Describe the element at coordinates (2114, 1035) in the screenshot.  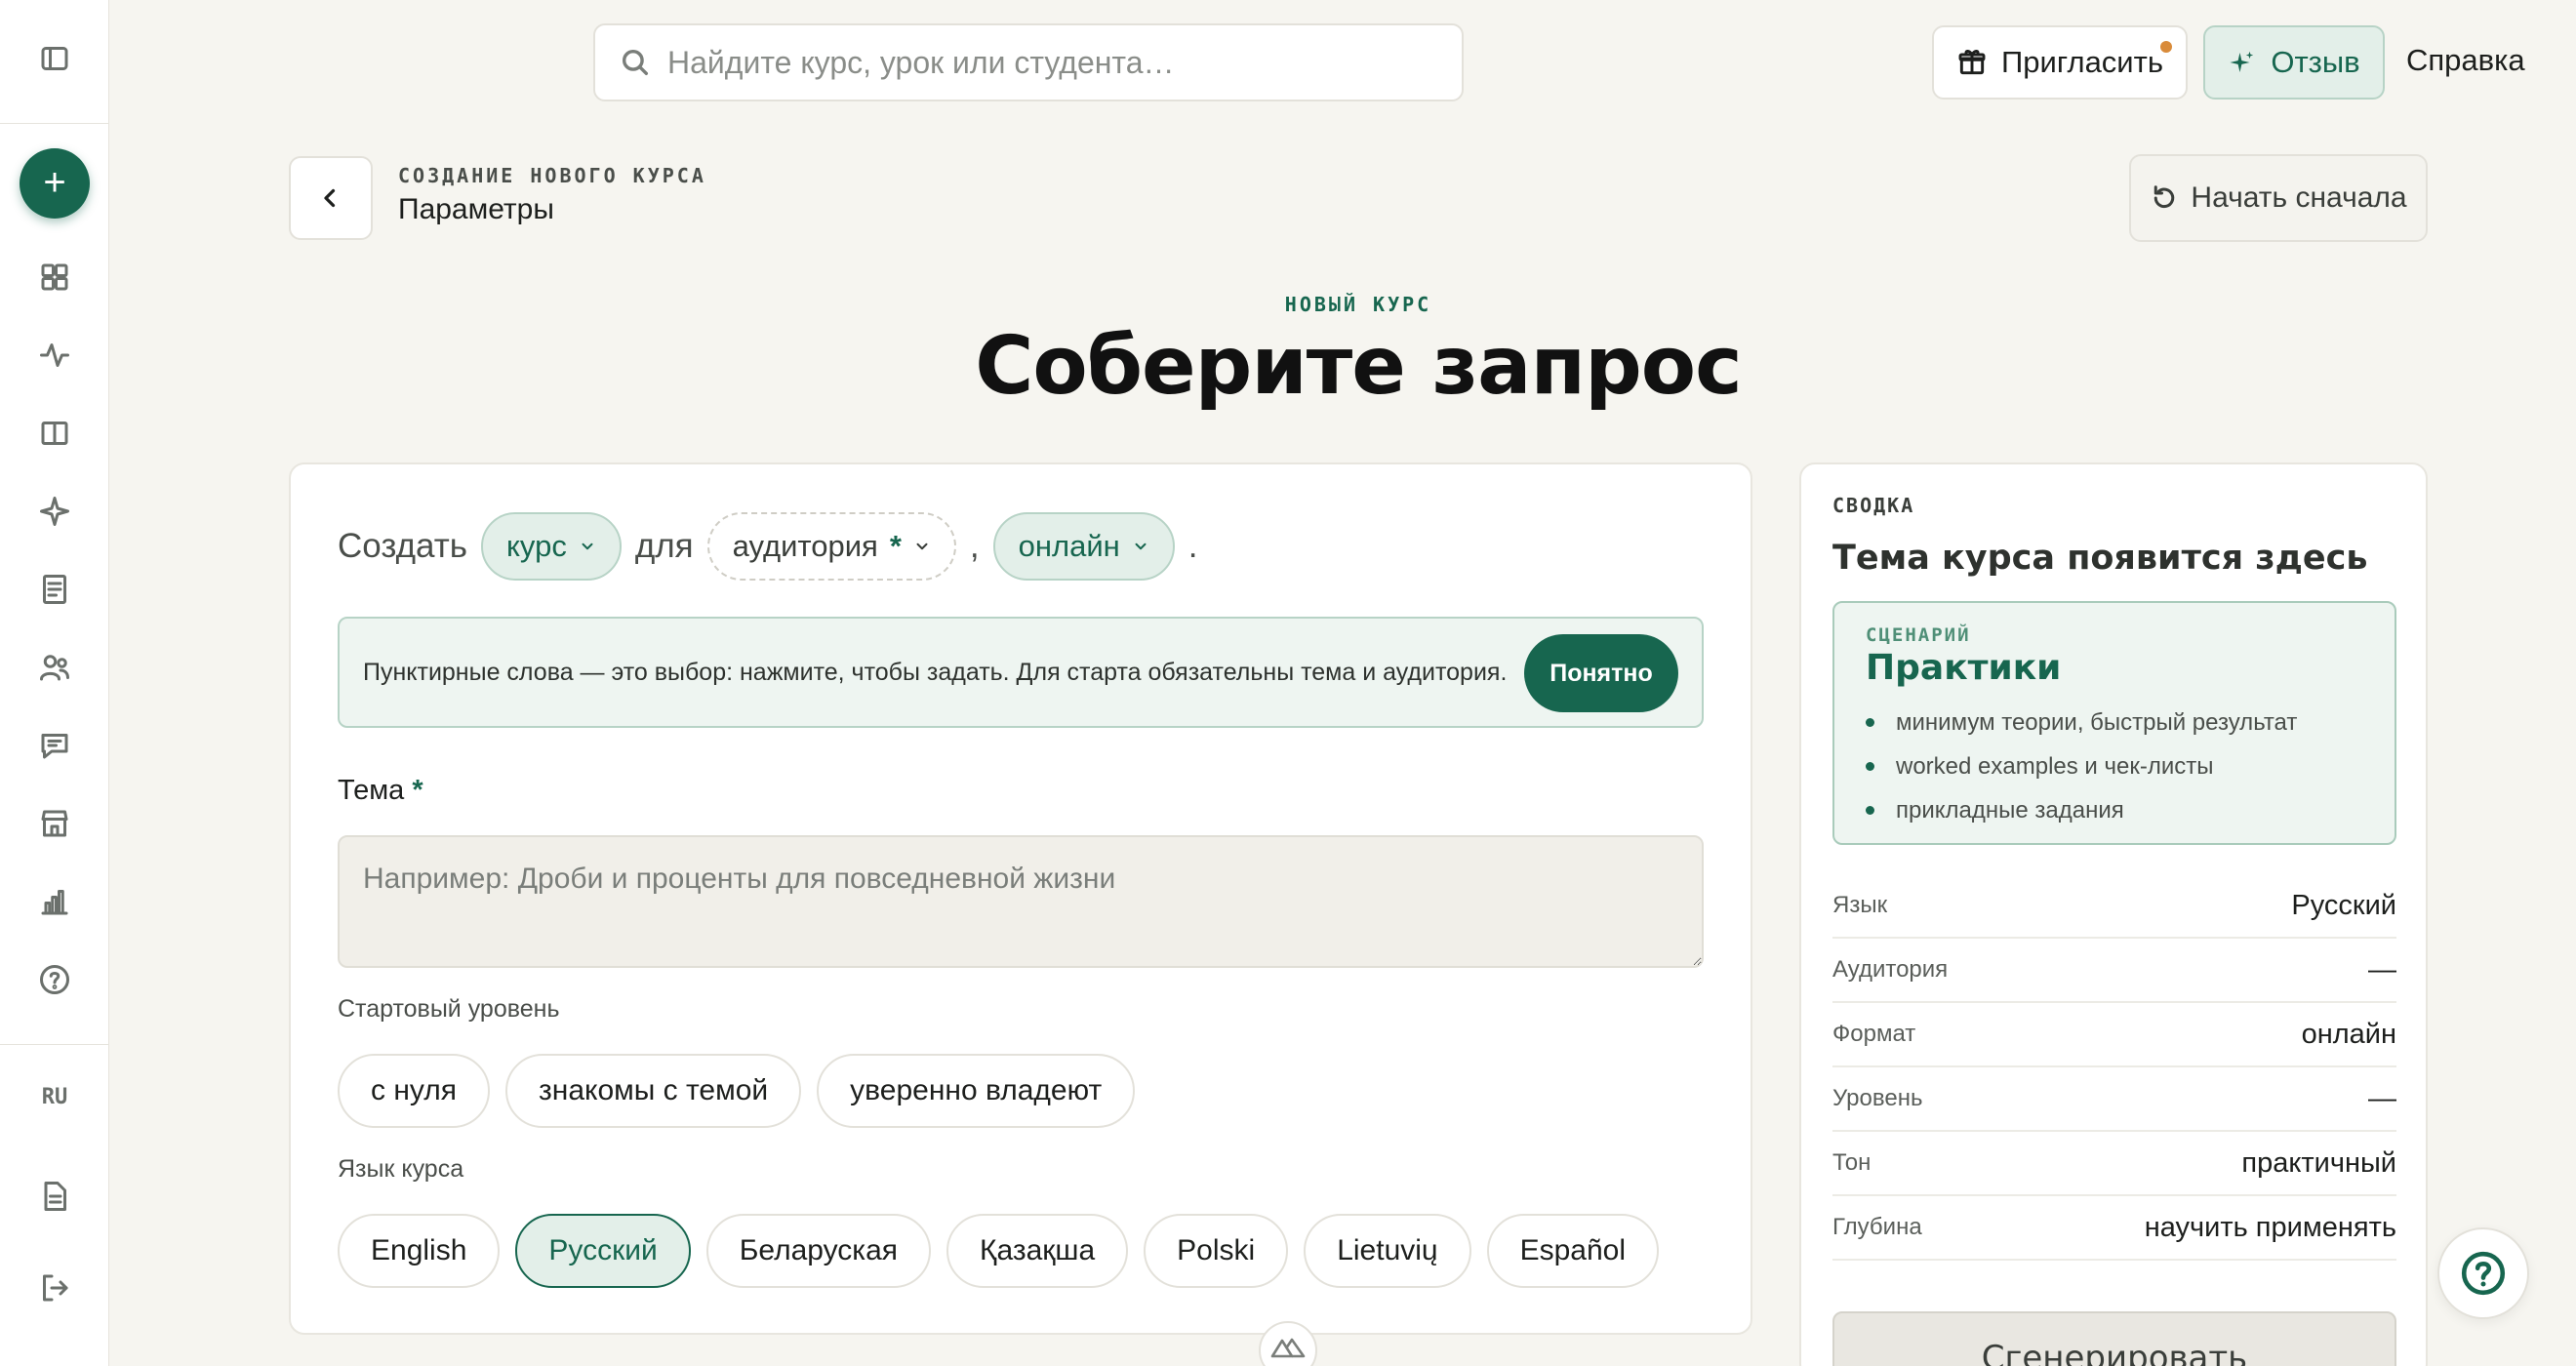
I see `summary-row: Формат онлайн` at that location.